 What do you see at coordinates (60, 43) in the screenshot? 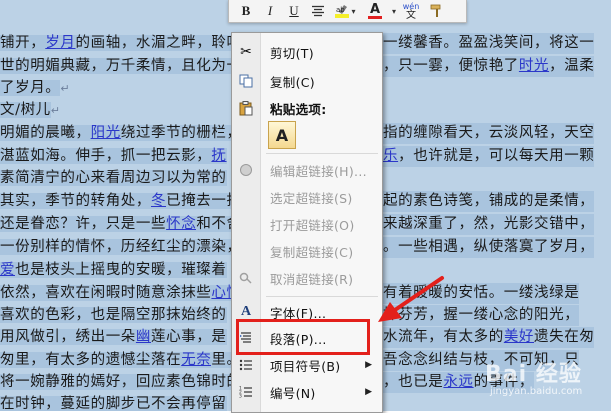
I see `hyperlink: 岁月` at bounding box center [60, 43].